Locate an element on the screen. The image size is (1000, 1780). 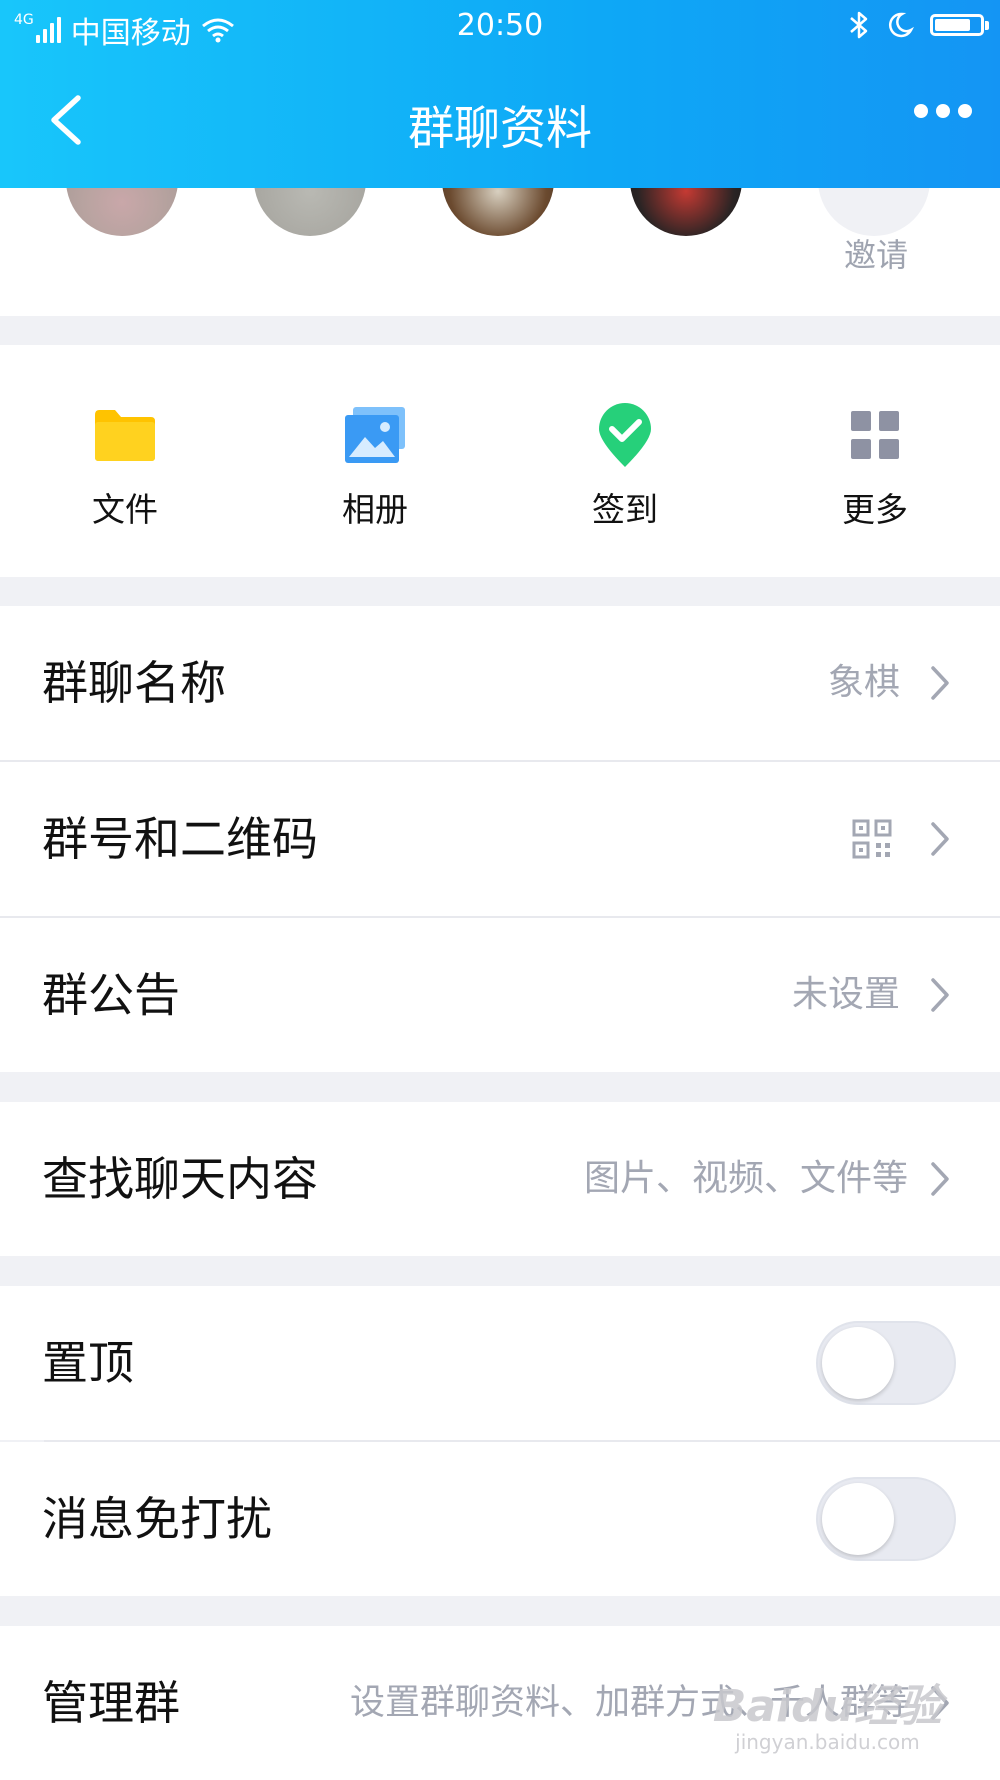
app-more: 更多 is located at coordinates (875, 461).